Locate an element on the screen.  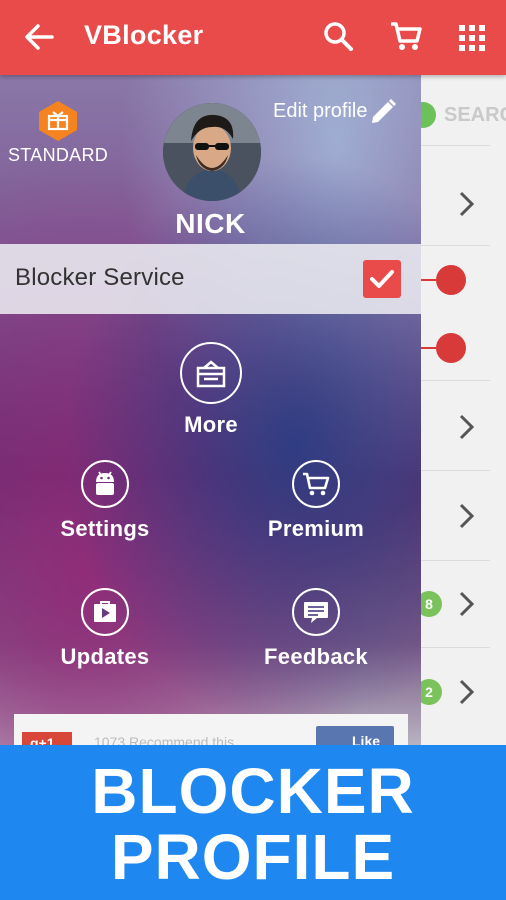
edit-profile-link: Edit profile is located at coordinates (320, 111).